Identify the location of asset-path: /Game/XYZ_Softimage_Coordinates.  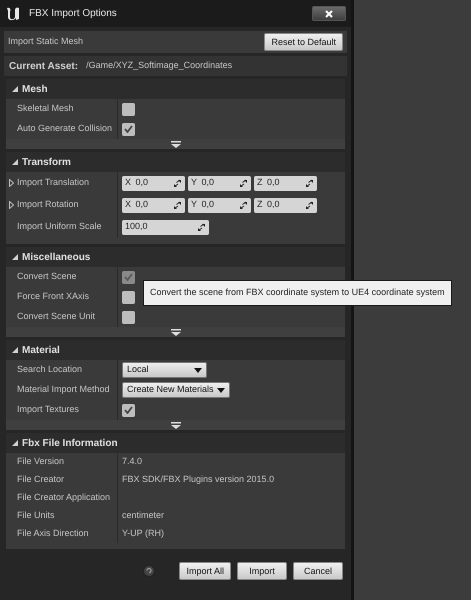
(159, 65).